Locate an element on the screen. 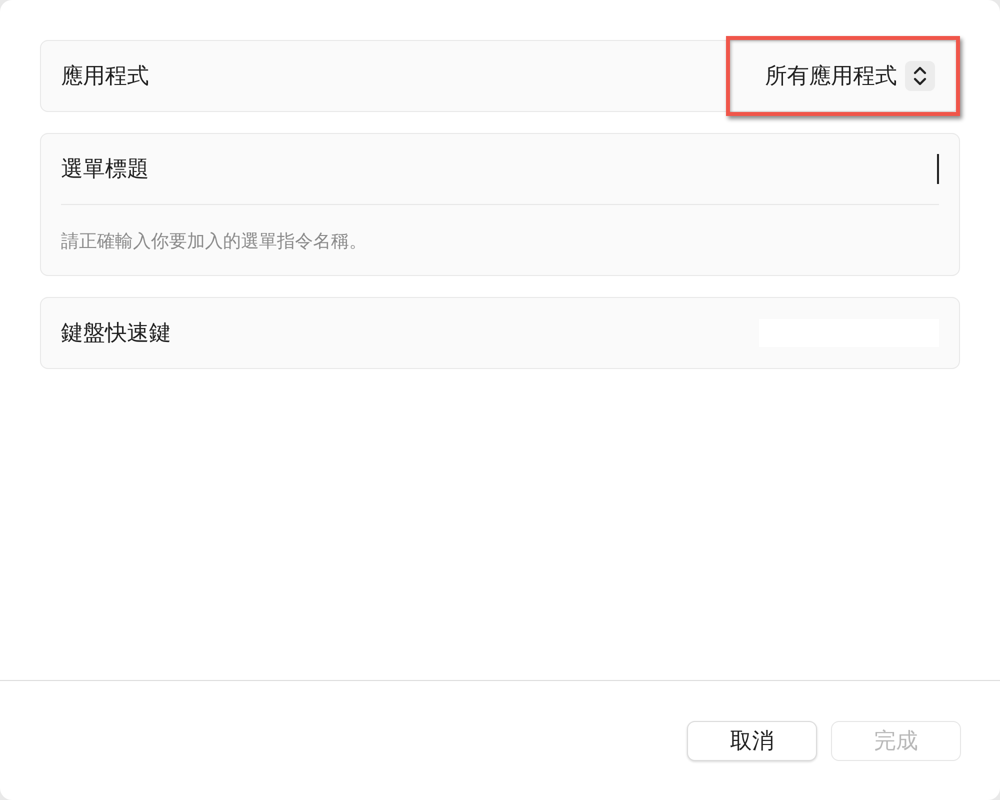  menu-title-label: 選單標題 is located at coordinates (105, 170).